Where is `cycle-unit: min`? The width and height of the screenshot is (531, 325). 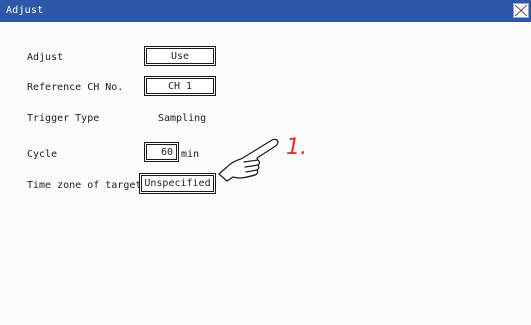 cycle-unit: min is located at coordinates (190, 154).